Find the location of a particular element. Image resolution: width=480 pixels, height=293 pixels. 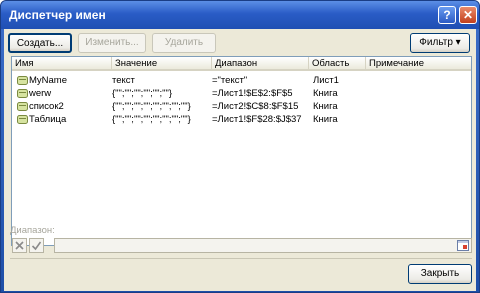

column-header-comment: Примечание is located at coordinates (418, 64).